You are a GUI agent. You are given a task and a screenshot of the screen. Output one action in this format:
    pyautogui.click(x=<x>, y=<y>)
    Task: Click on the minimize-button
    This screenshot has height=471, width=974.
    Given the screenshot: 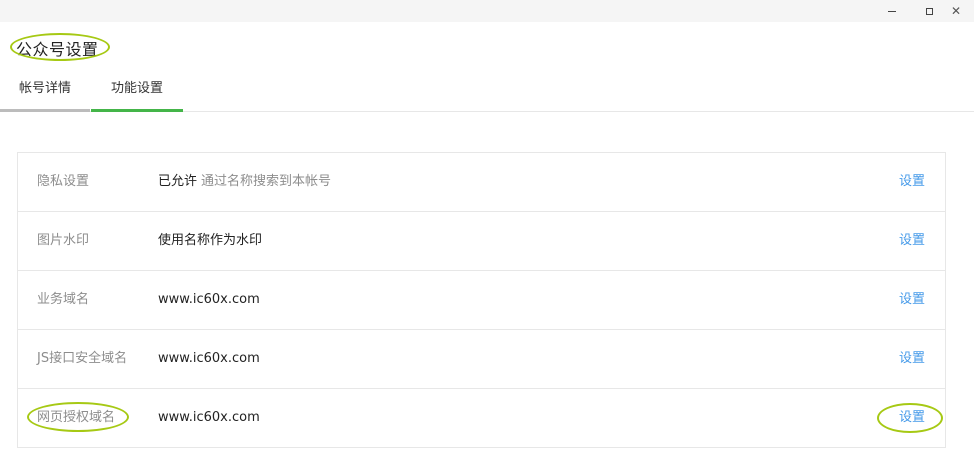 What is the action you would take?
    pyautogui.click(x=892, y=11)
    